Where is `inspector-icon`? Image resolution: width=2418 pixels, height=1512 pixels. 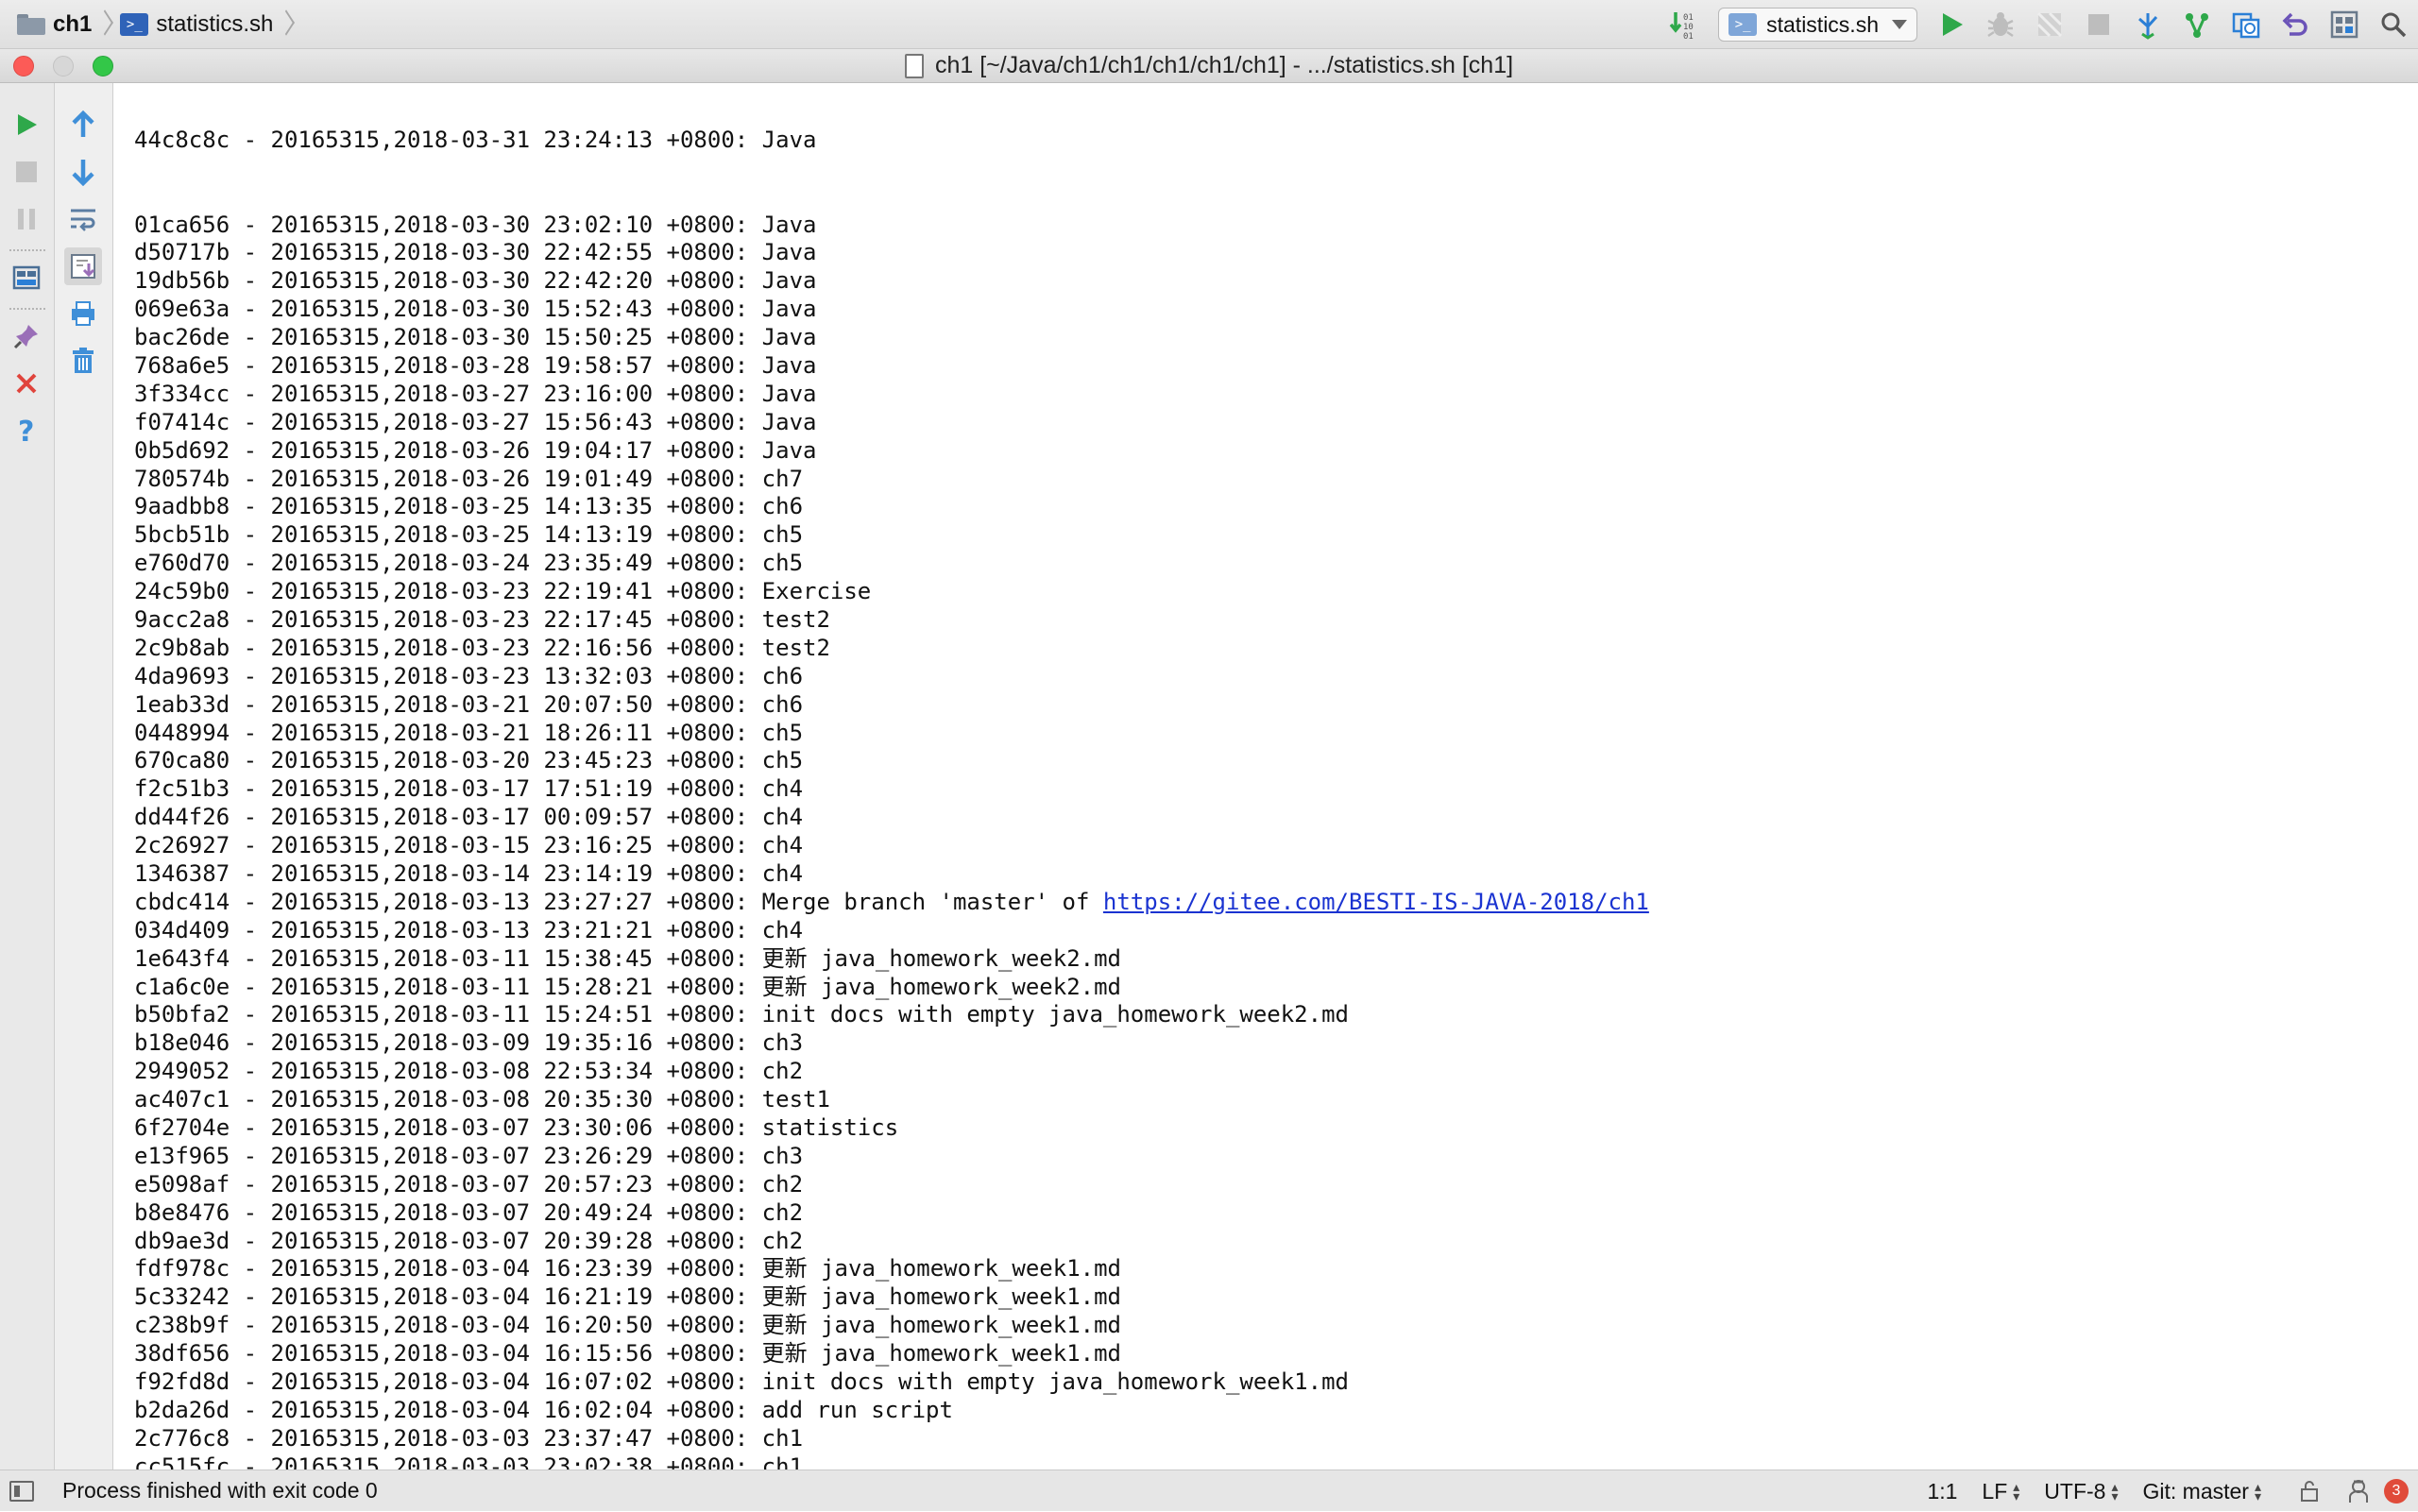 inspector-icon is located at coordinates (2358, 1491).